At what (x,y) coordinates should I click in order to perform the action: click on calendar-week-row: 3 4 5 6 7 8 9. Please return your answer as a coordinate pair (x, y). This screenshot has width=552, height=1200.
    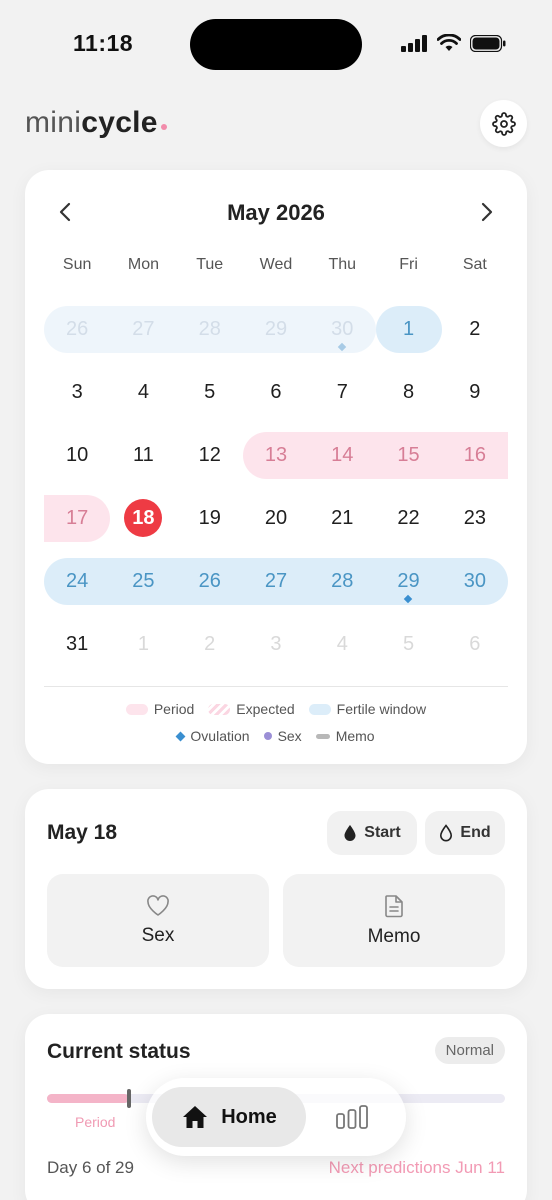
    Looking at the image, I should click on (276, 392).